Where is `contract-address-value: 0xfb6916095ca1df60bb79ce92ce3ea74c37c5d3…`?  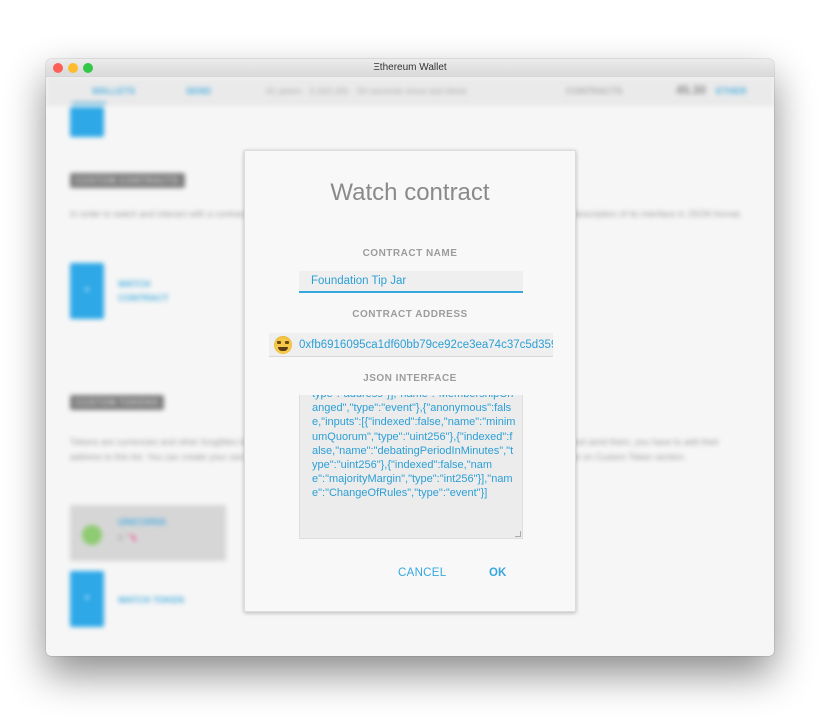 contract-address-value: 0xfb6916095ca1df60bb79ce92ce3ea74c37c5d3… is located at coordinates (426, 345).